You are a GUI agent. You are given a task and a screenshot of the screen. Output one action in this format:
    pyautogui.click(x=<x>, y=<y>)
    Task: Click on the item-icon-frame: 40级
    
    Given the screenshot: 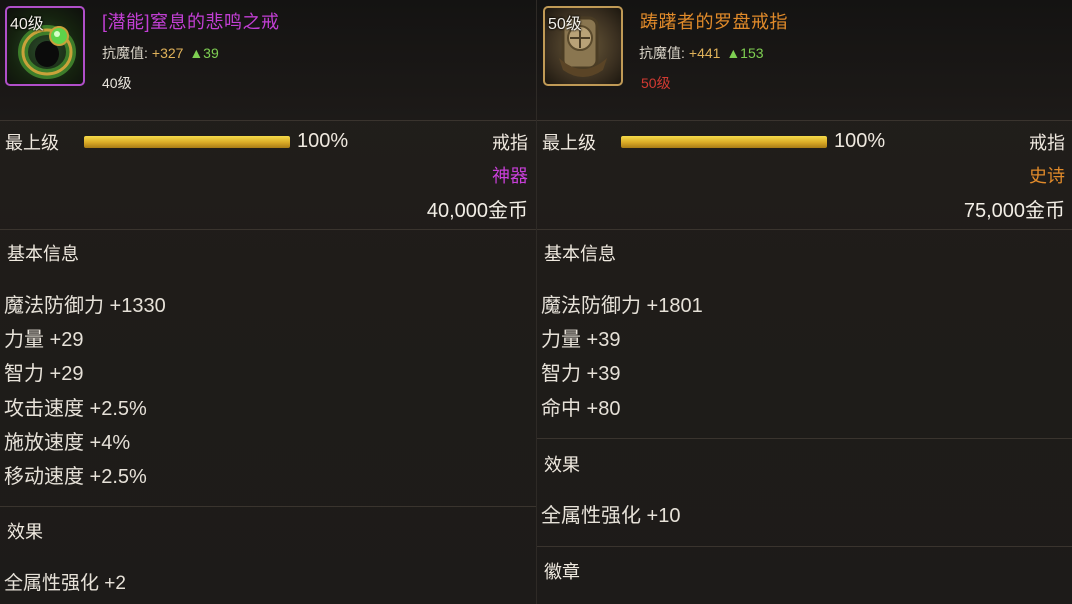 What is the action you would take?
    pyautogui.click(x=45, y=46)
    